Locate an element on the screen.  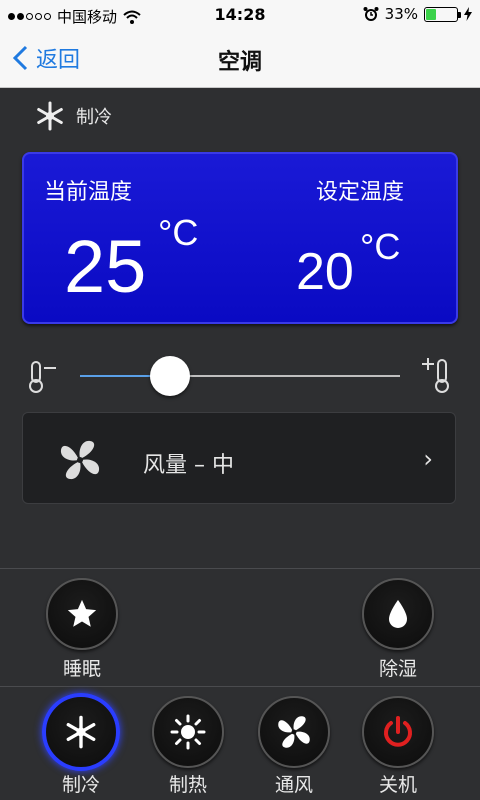
star-icon is located at coordinates (82, 613).